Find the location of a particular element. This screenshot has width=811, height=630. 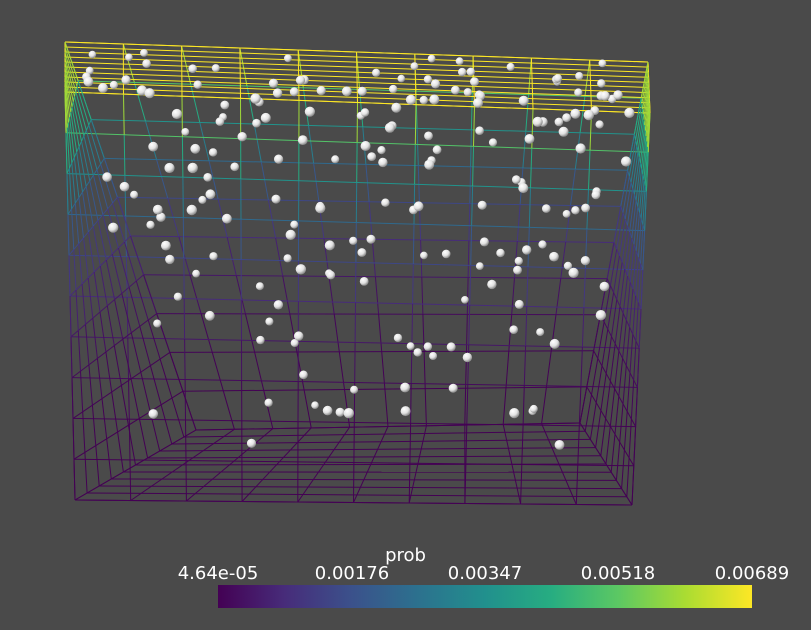

scalar-bar-tick-0: 4.64e-05 is located at coordinates (218, 573).